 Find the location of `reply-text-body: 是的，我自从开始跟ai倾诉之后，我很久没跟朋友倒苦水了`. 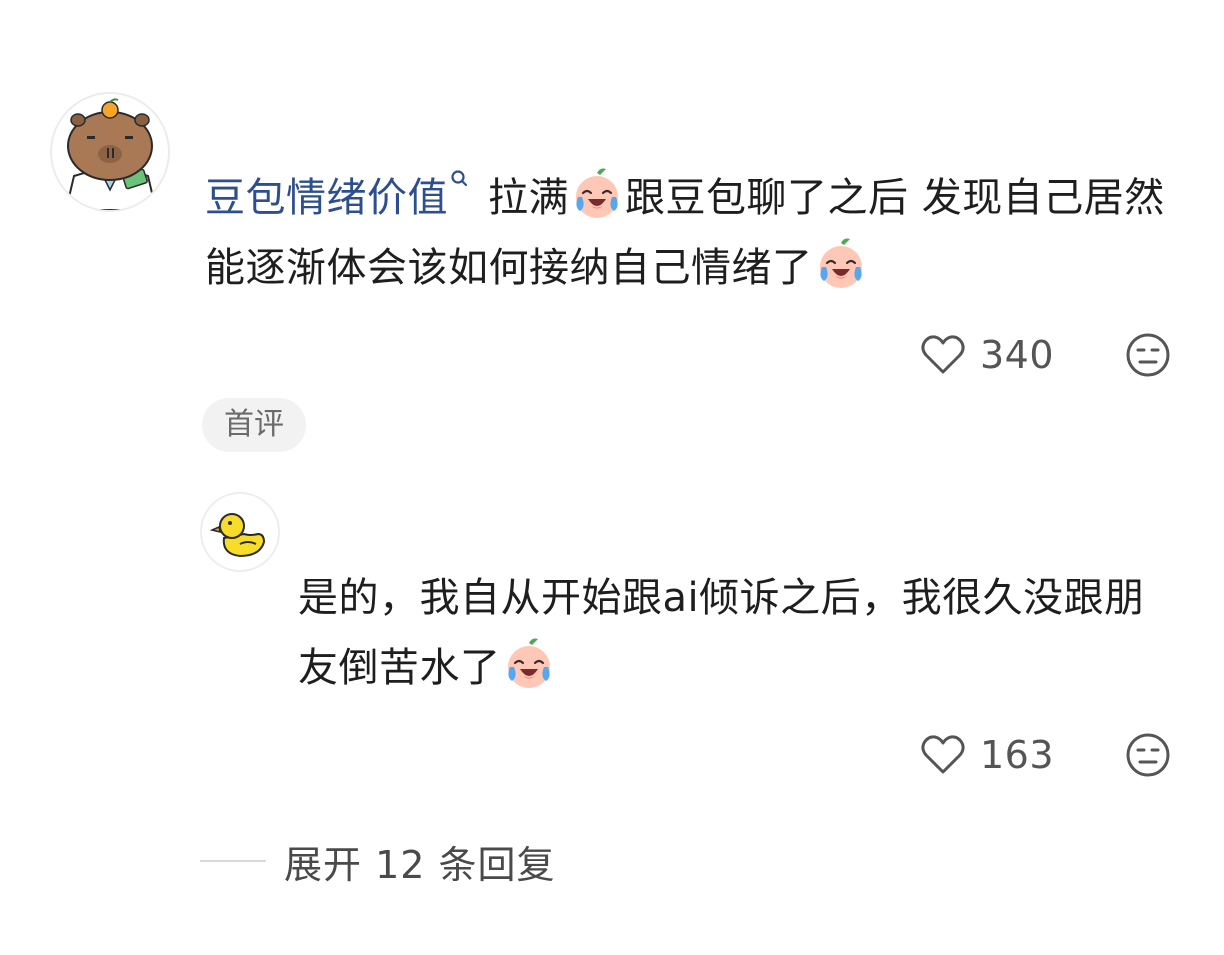

reply-text-body: 是的，我自从开始跟ai倾诉之后，我很久没跟朋友倒苦水了 is located at coordinates (721, 633).